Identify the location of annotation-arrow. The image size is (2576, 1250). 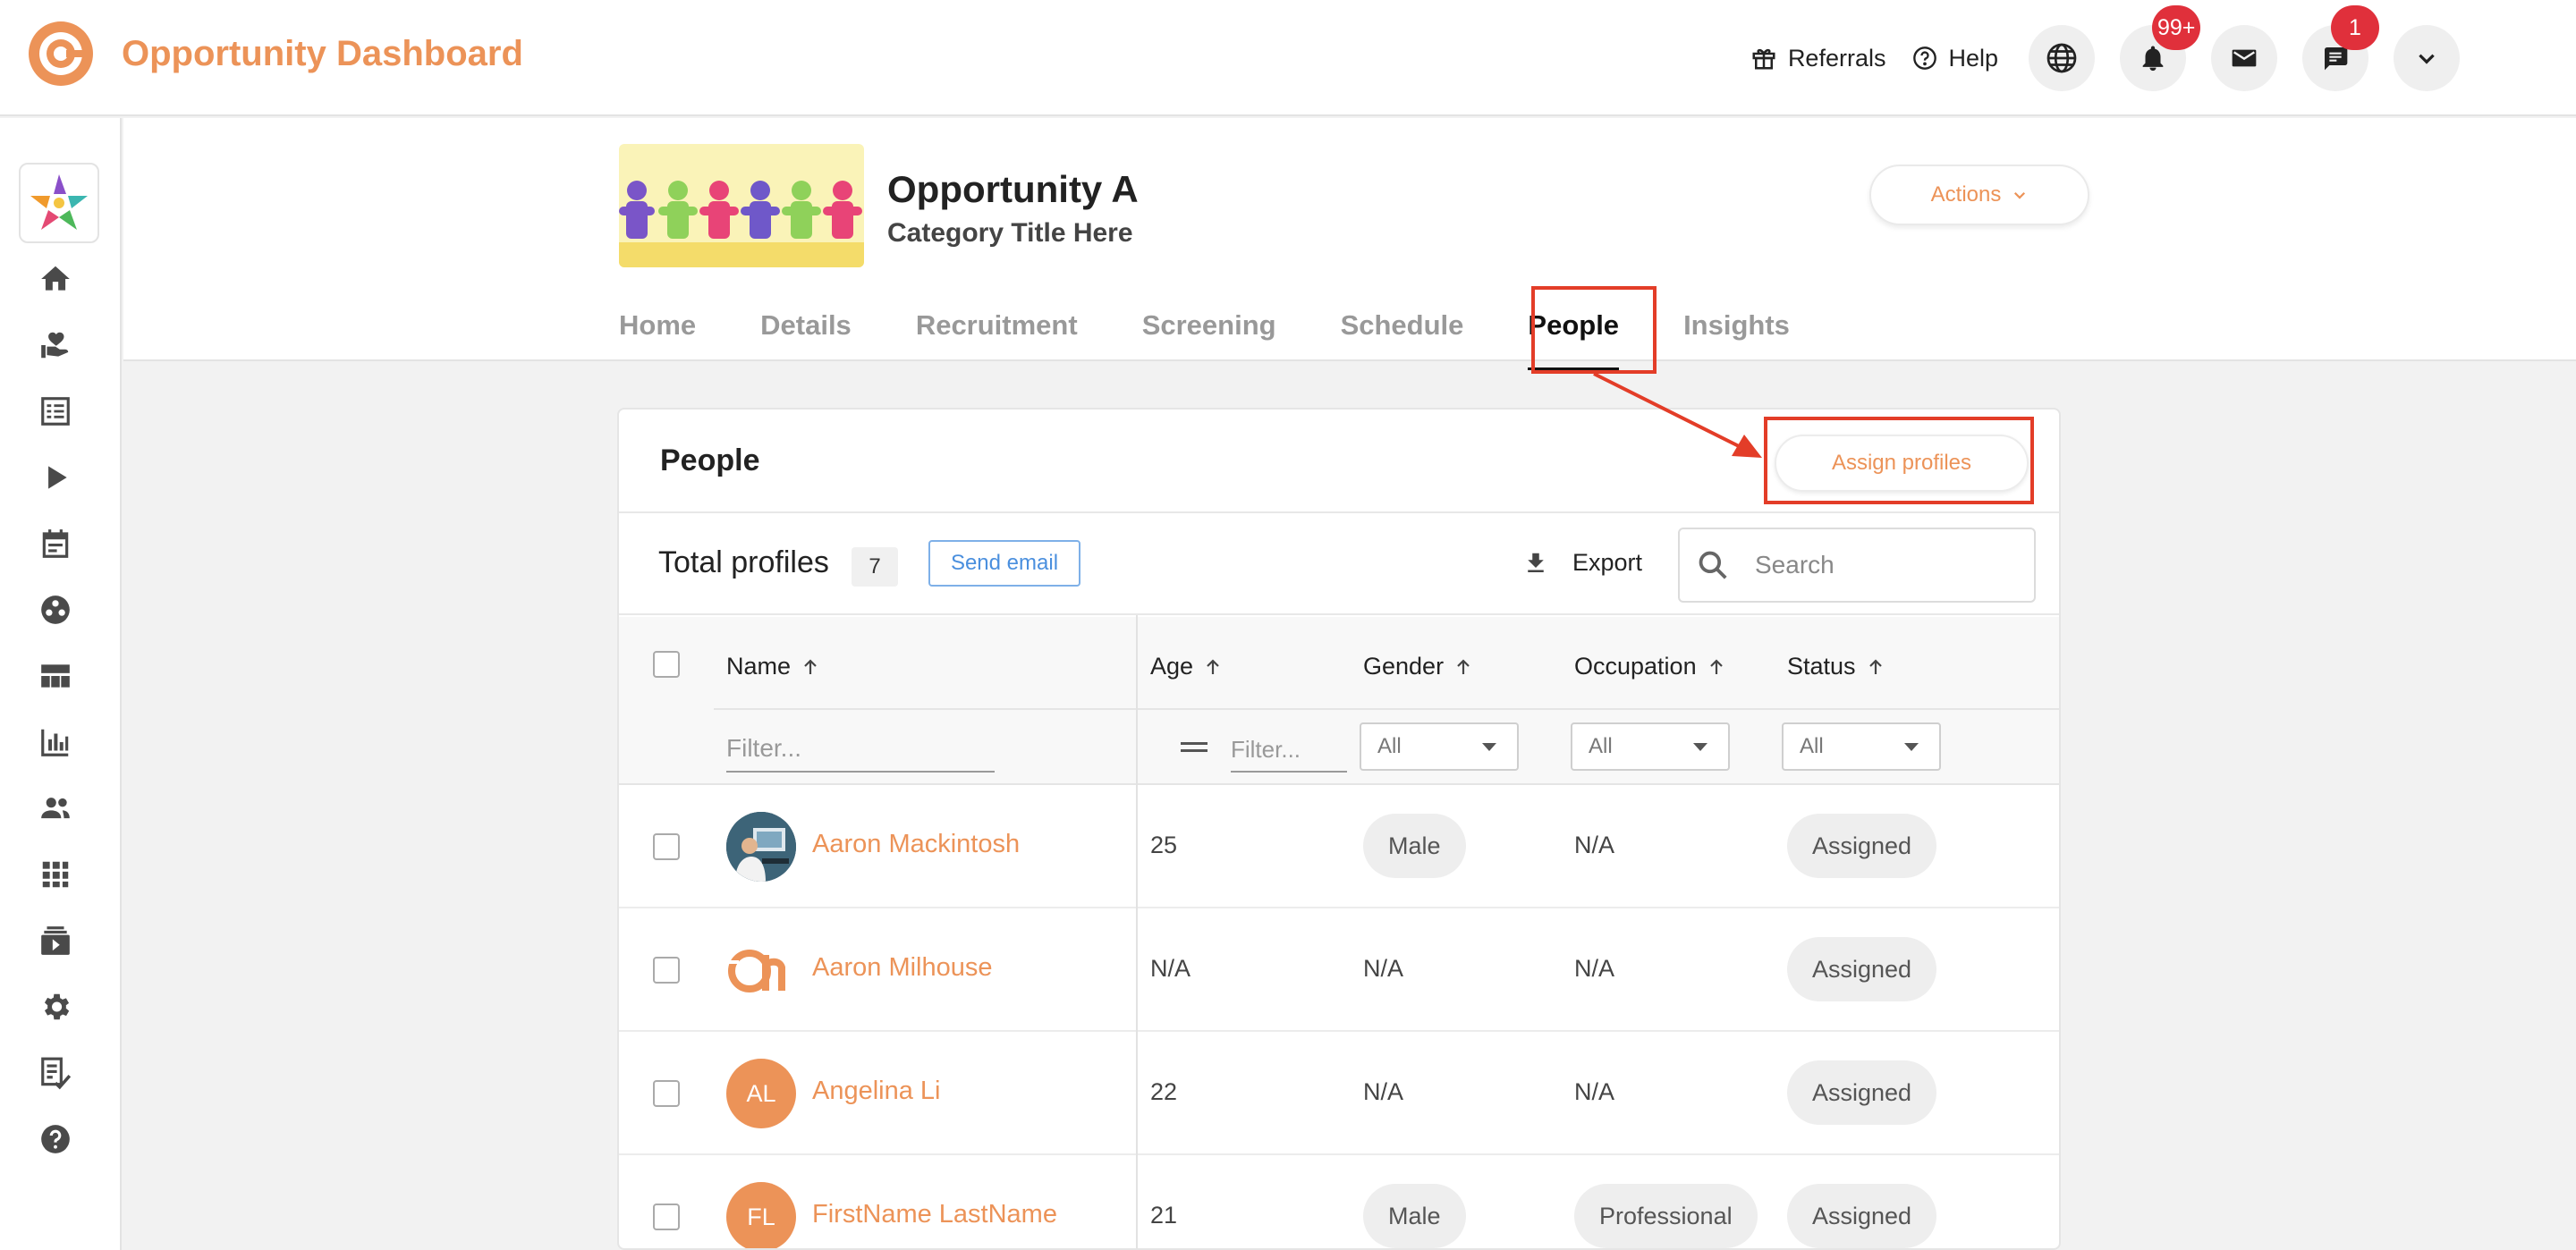
(1677, 415).